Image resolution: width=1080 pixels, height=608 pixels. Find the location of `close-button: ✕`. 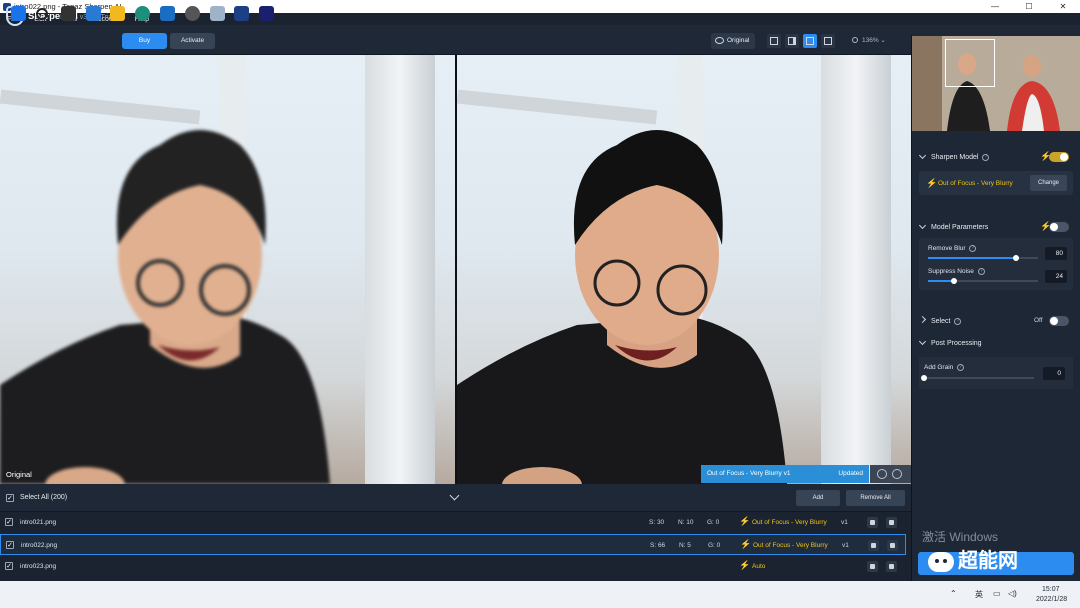

close-button: ✕ is located at coordinates (1063, 6).